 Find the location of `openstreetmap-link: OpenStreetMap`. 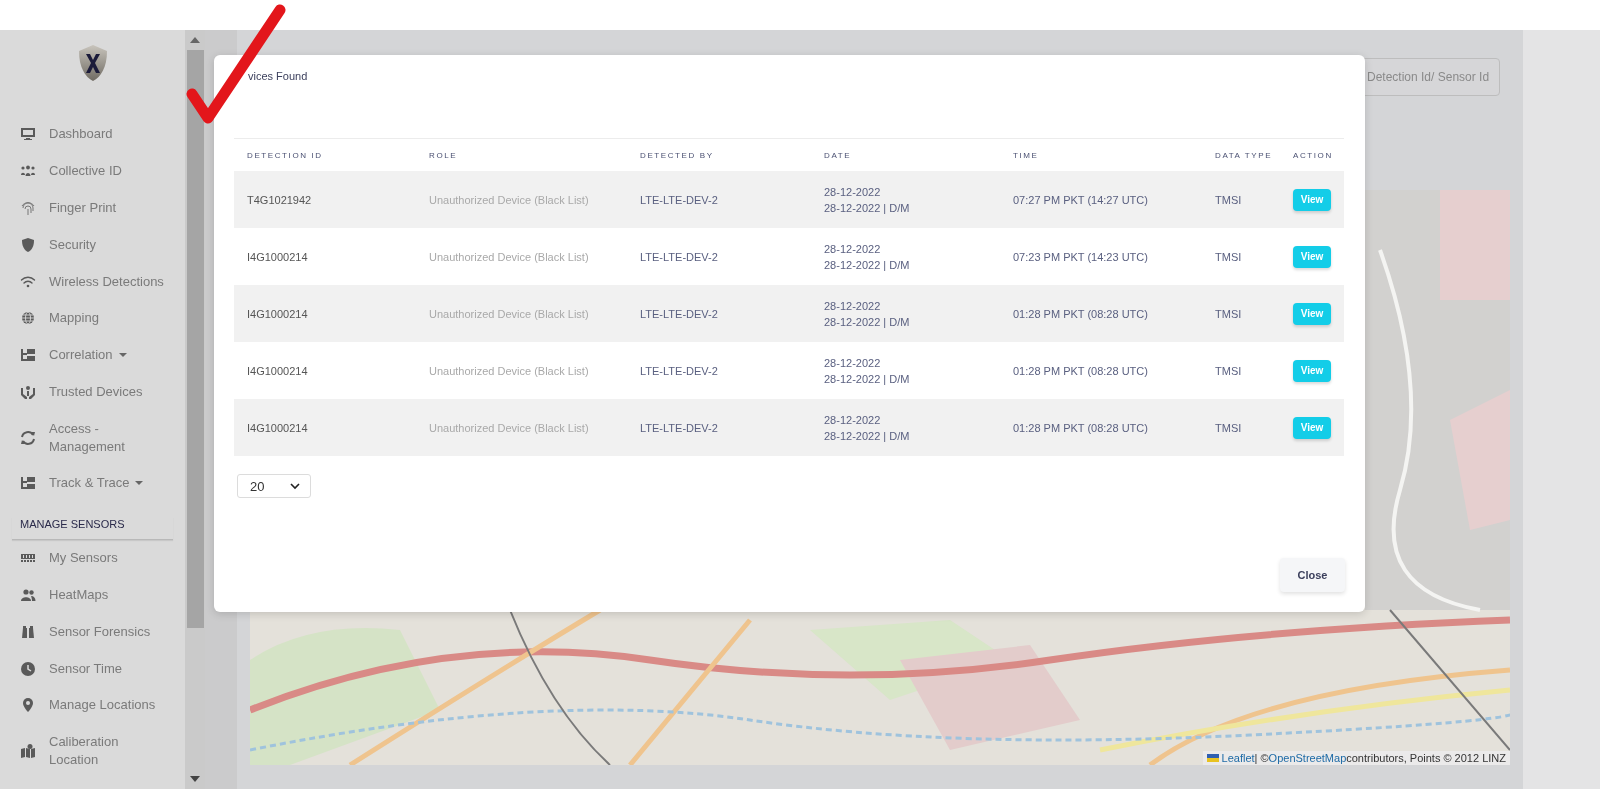

openstreetmap-link: OpenStreetMap is located at coordinates (1307, 758).